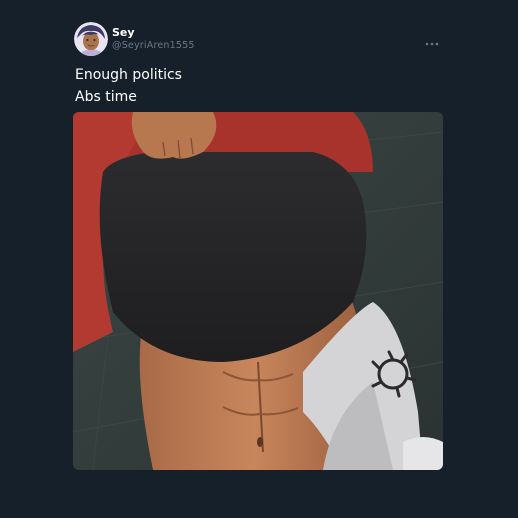  I want to click on more-horizontal-icon, so click(432, 44).